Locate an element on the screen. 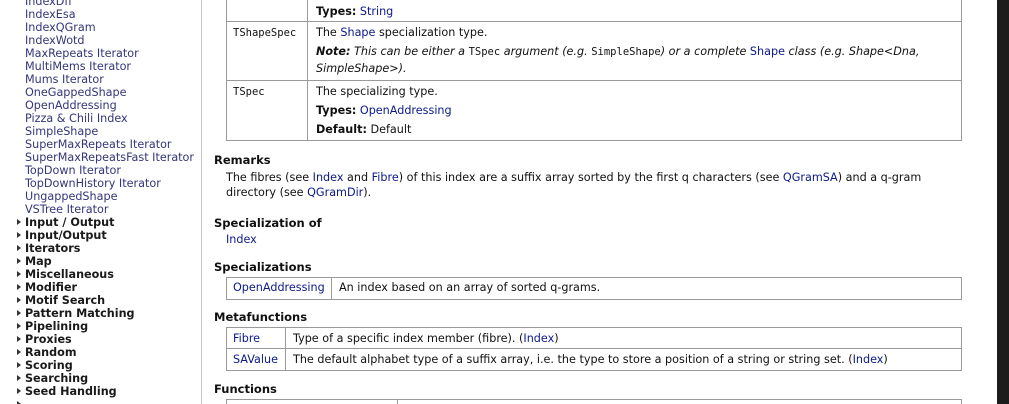  param-default-tspec: Default is located at coordinates (363, 130).